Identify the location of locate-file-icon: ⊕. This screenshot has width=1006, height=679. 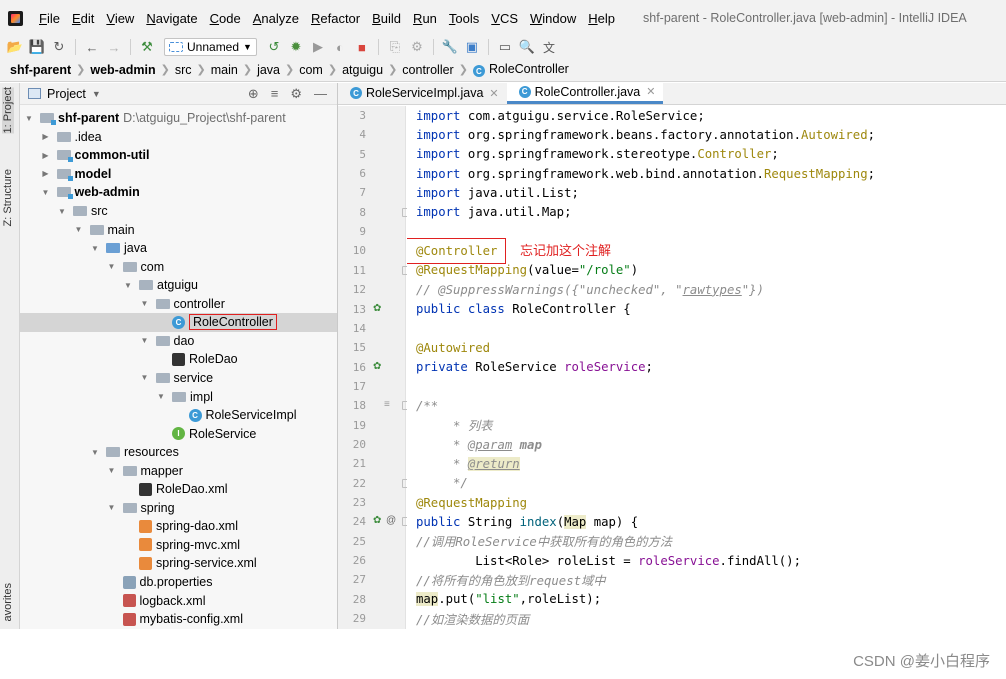
(253, 94).